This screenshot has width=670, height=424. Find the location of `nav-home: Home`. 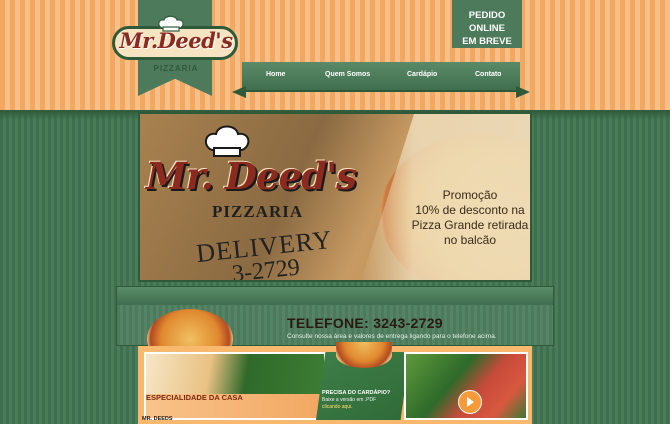

nav-home: Home is located at coordinates (275, 74).